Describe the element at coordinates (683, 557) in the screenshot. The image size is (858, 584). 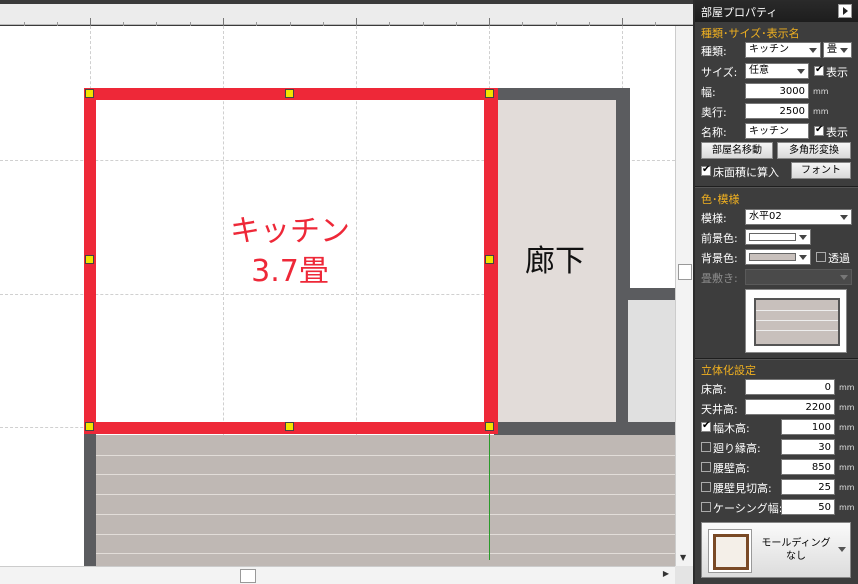
I see `scroll-down-icon: ▼` at that location.